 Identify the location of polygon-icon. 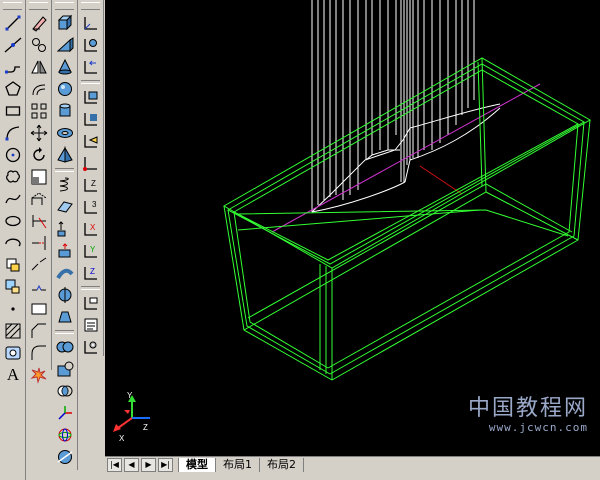
(13, 89).